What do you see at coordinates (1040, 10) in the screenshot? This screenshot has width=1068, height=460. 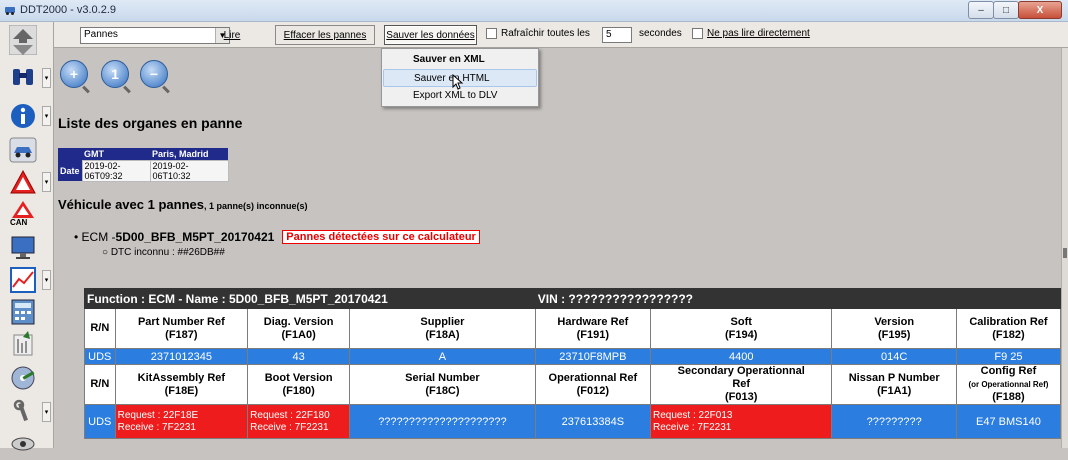 I see `close-button: X` at bounding box center [1040, 10].